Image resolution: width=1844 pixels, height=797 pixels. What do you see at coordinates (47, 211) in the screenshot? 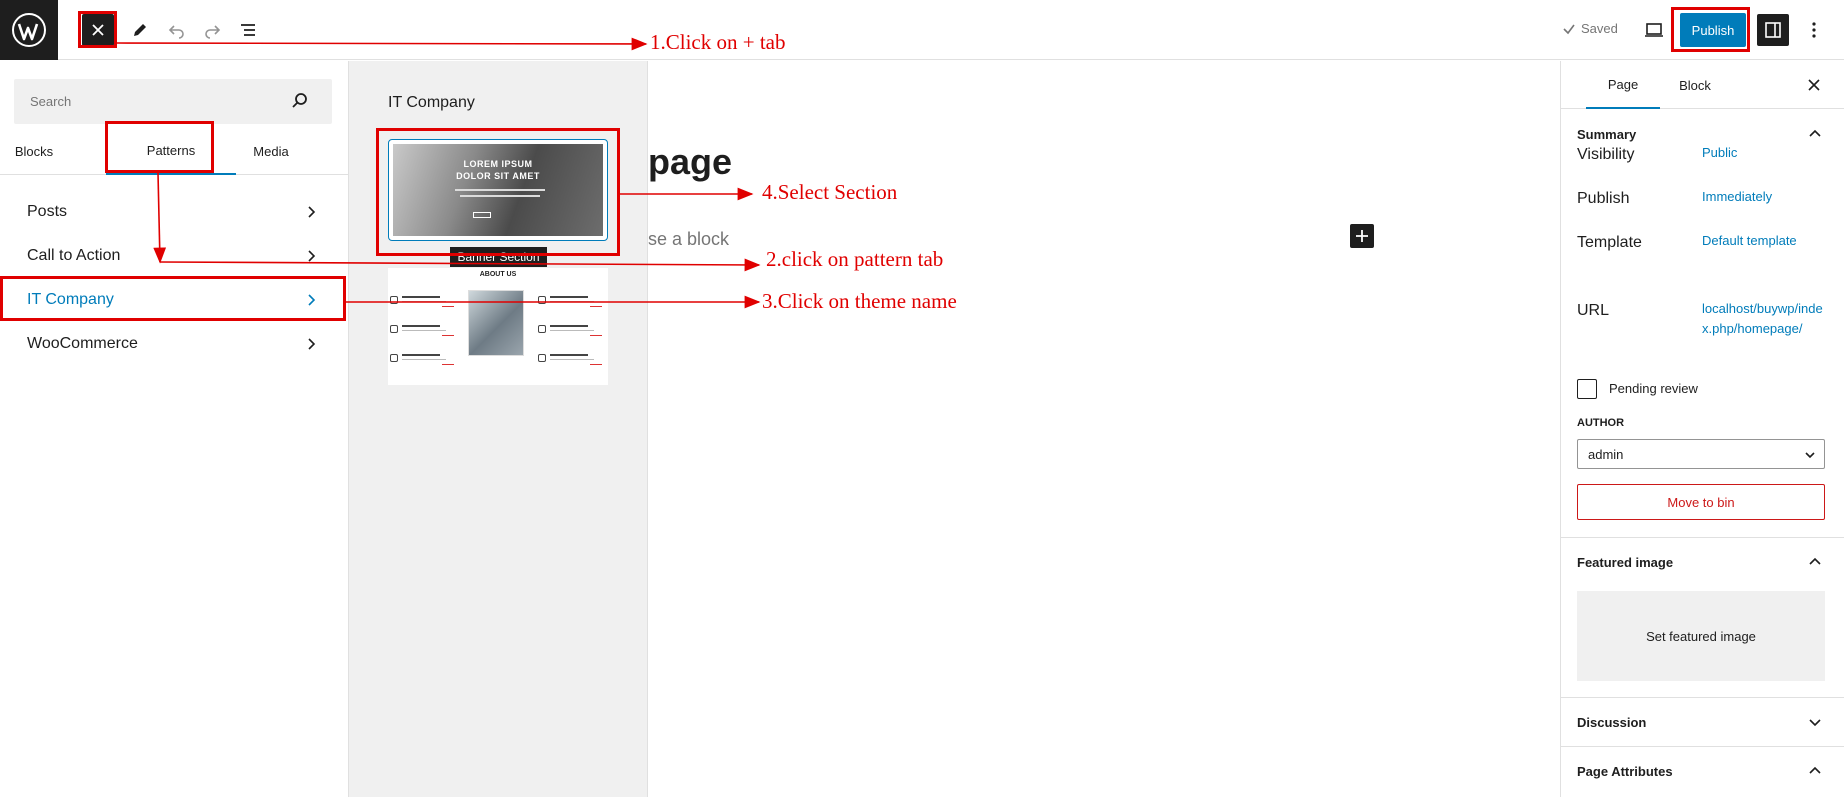
I see `category-label: Posts` at bounding box center [47, 211].